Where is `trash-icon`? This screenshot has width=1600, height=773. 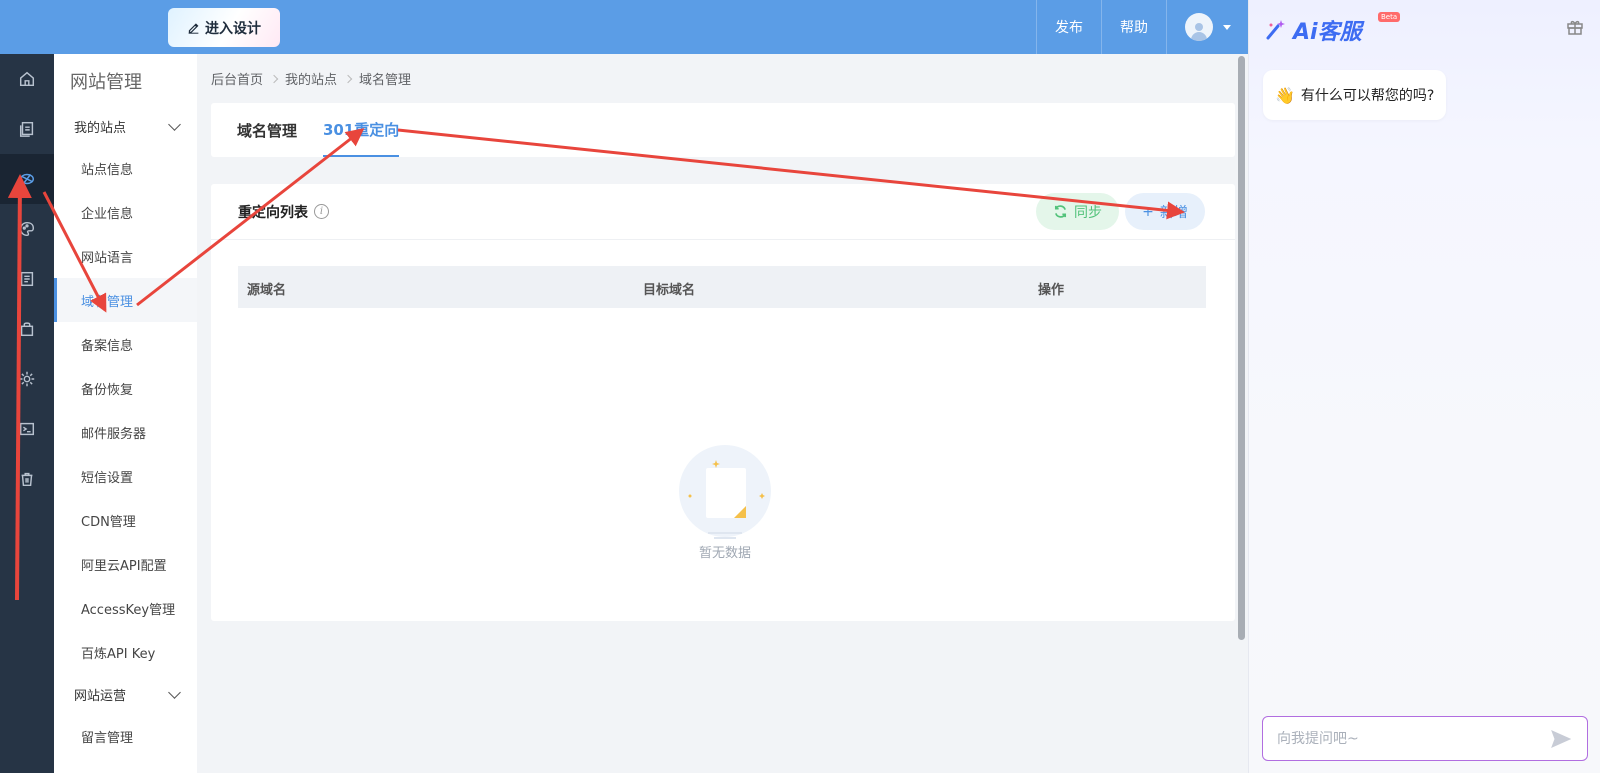 trash-icon is located at coordinates (27, 479).